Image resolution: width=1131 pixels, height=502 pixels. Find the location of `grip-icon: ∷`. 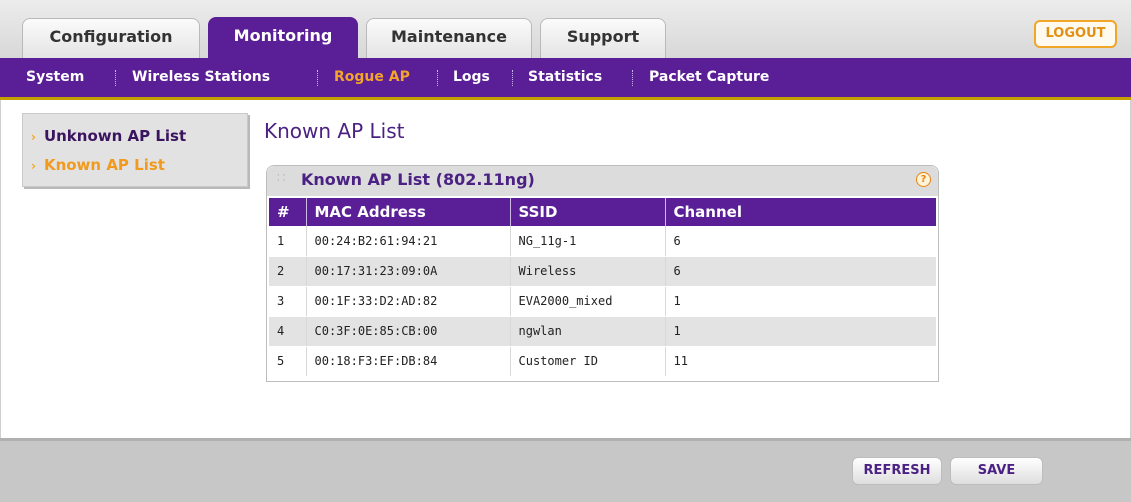

grip-icon: ∷ is located at coordinates (281, 178).